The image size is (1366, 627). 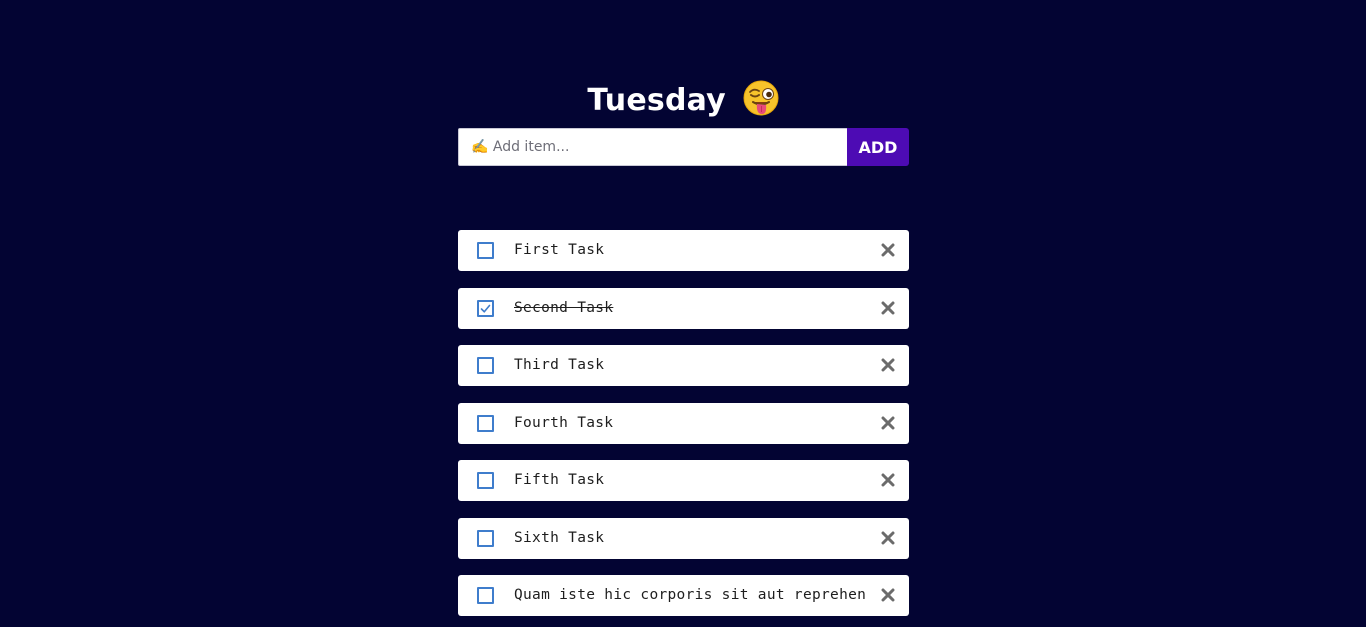 I want to click on title-text: Tuesday, so click(x=656, y=101).